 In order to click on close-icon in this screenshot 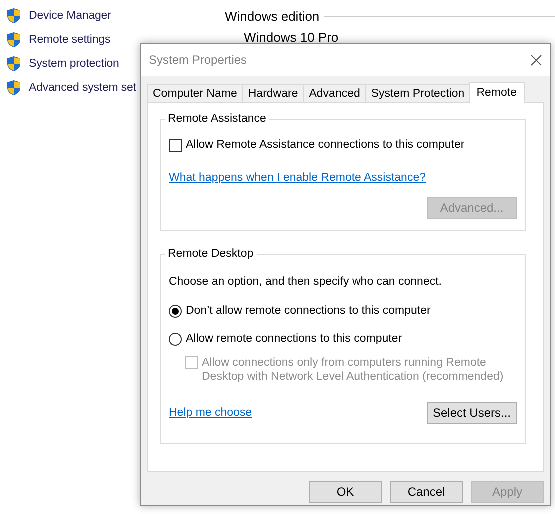, I will do `click(536, 60)`.